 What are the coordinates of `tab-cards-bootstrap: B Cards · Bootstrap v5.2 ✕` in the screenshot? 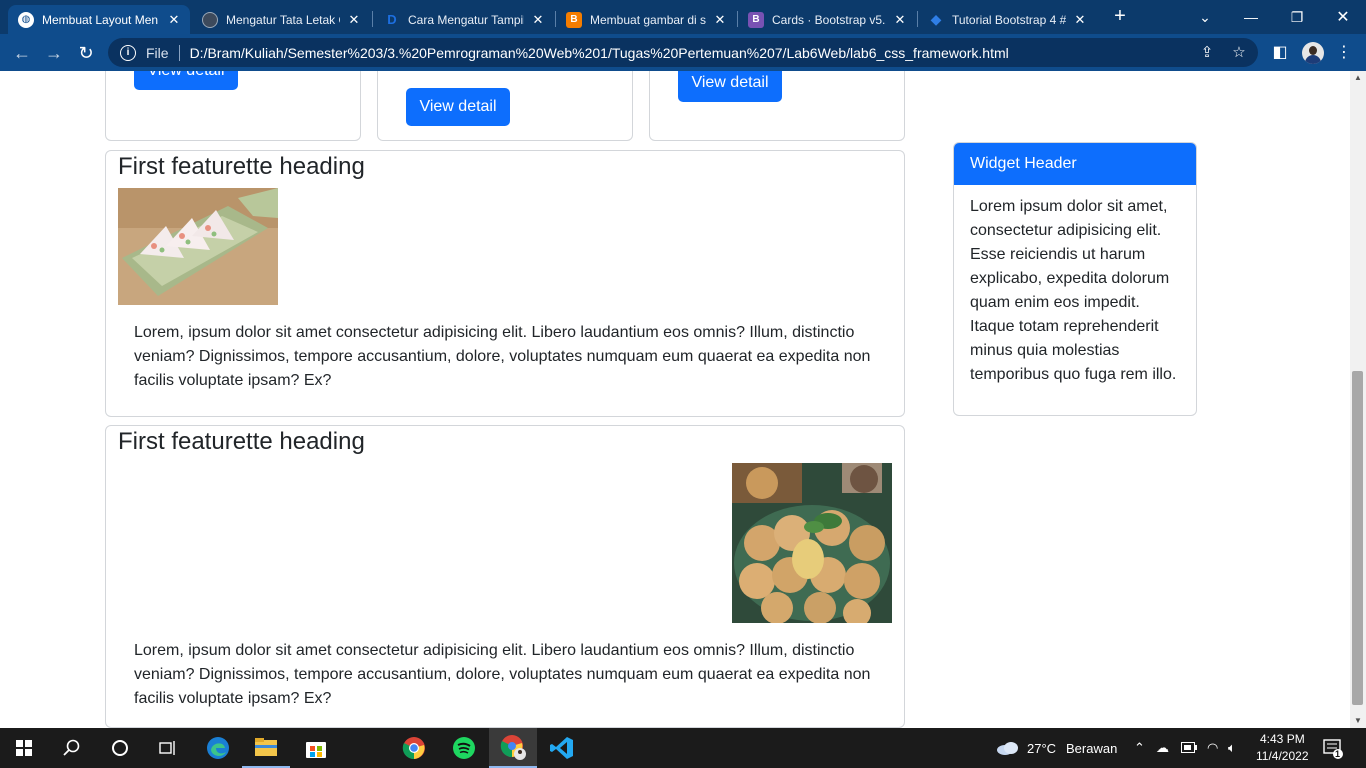 It's located at (827, 19).